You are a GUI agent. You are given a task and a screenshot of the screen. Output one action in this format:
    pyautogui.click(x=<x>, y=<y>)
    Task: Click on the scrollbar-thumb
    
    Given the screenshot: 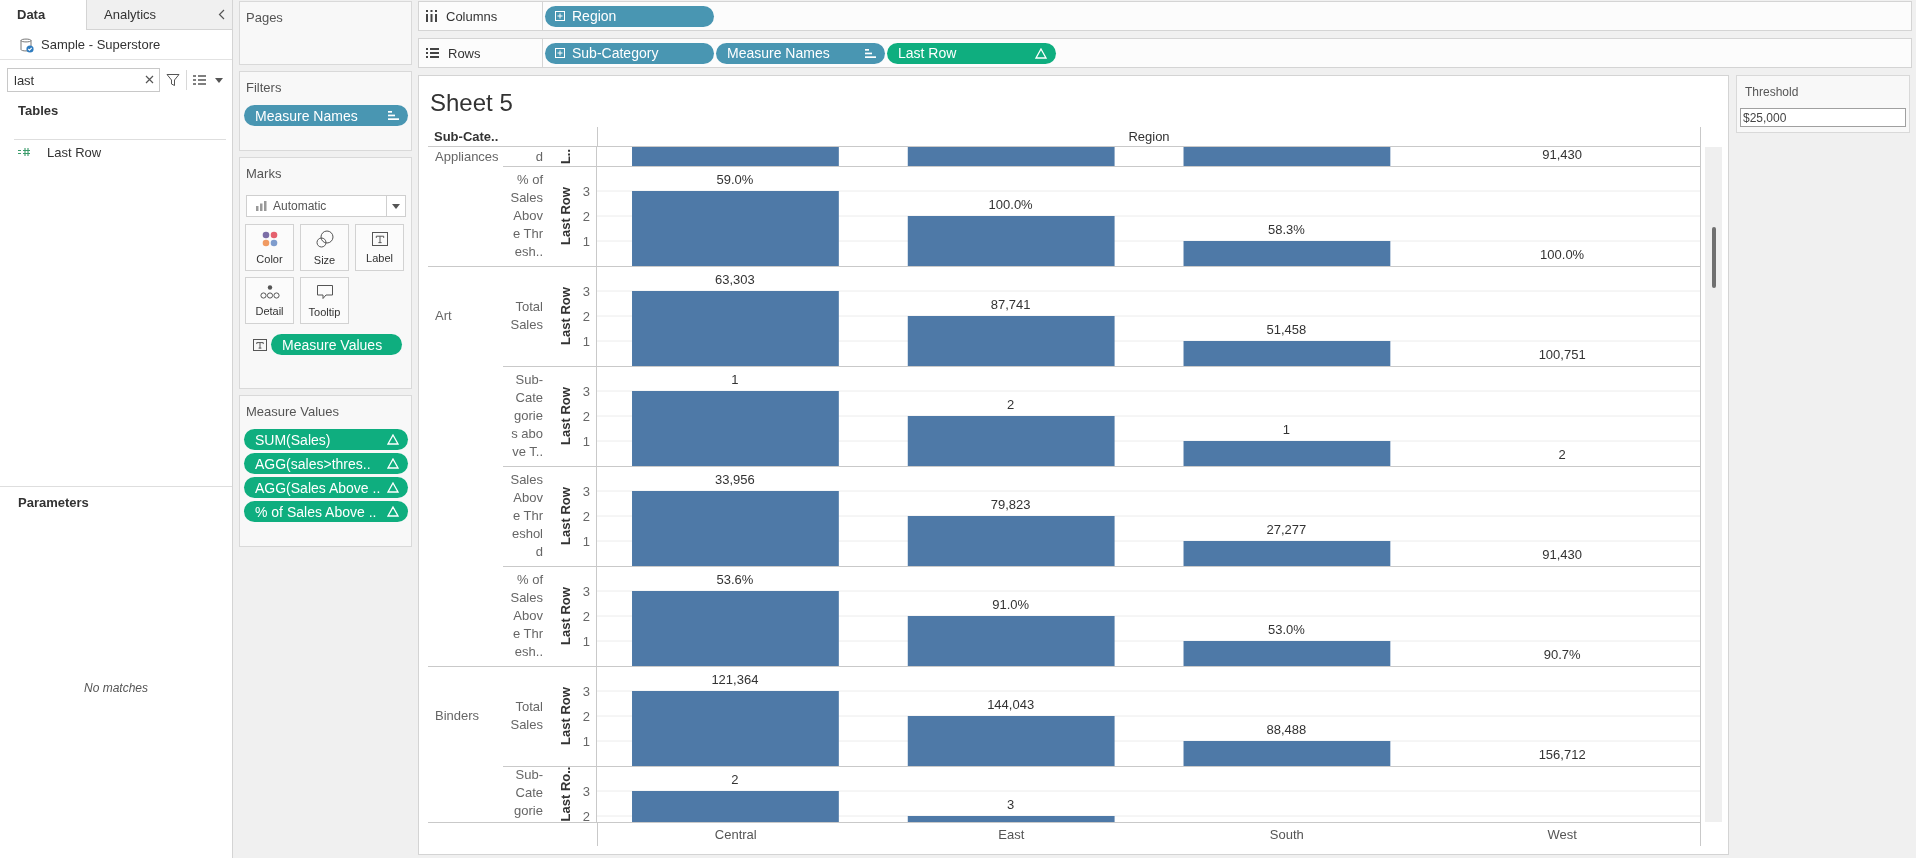 What is the action you would take?
    pyautogui.click(x=1713, y=257)
    